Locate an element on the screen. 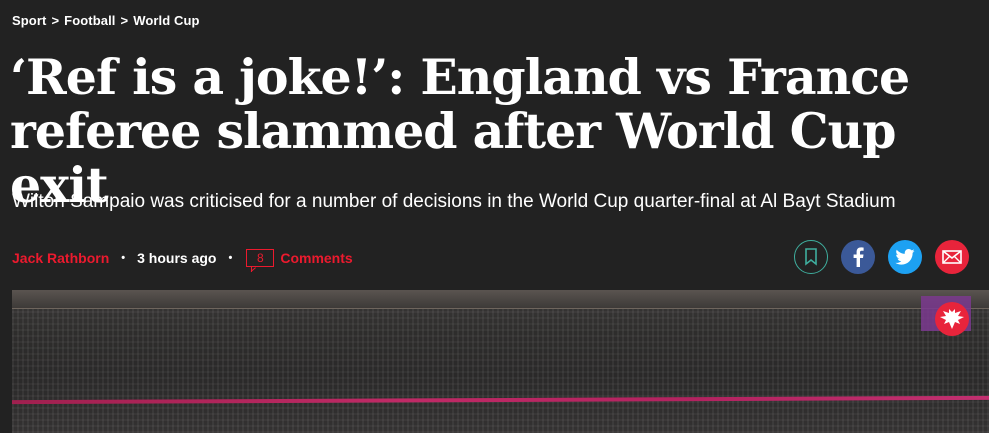 This screenshot has height=433, width=989. email-icon is located at coordinates (952, 257).